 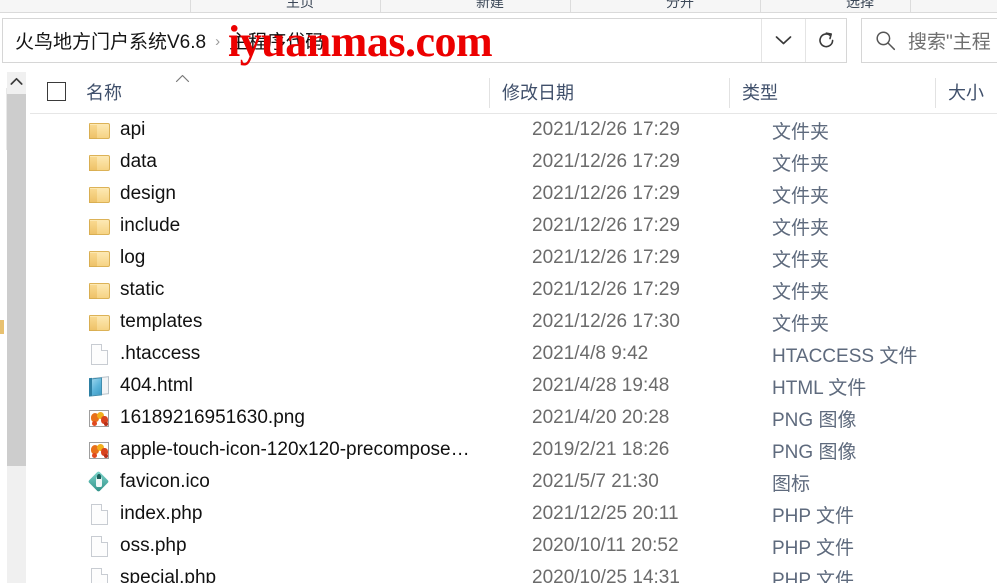 I want to click on ribbon-tab-strip: 主页 新建 分开 选择, so click(x=498, y=6).